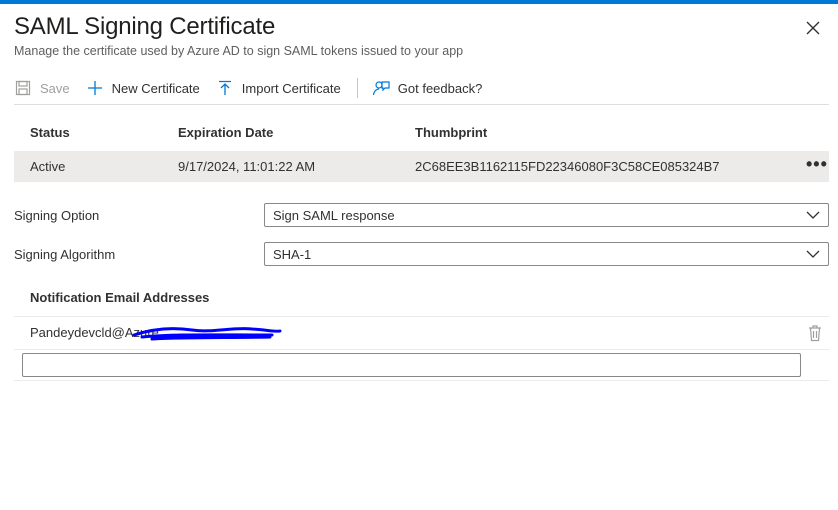 The height and width of the screenshot is (510, 838). Describe the element at coordinates (247, 166) in the screenshot. I see `certificate-expiration: 9/17/2024, 11:01:22 AM` at that location.